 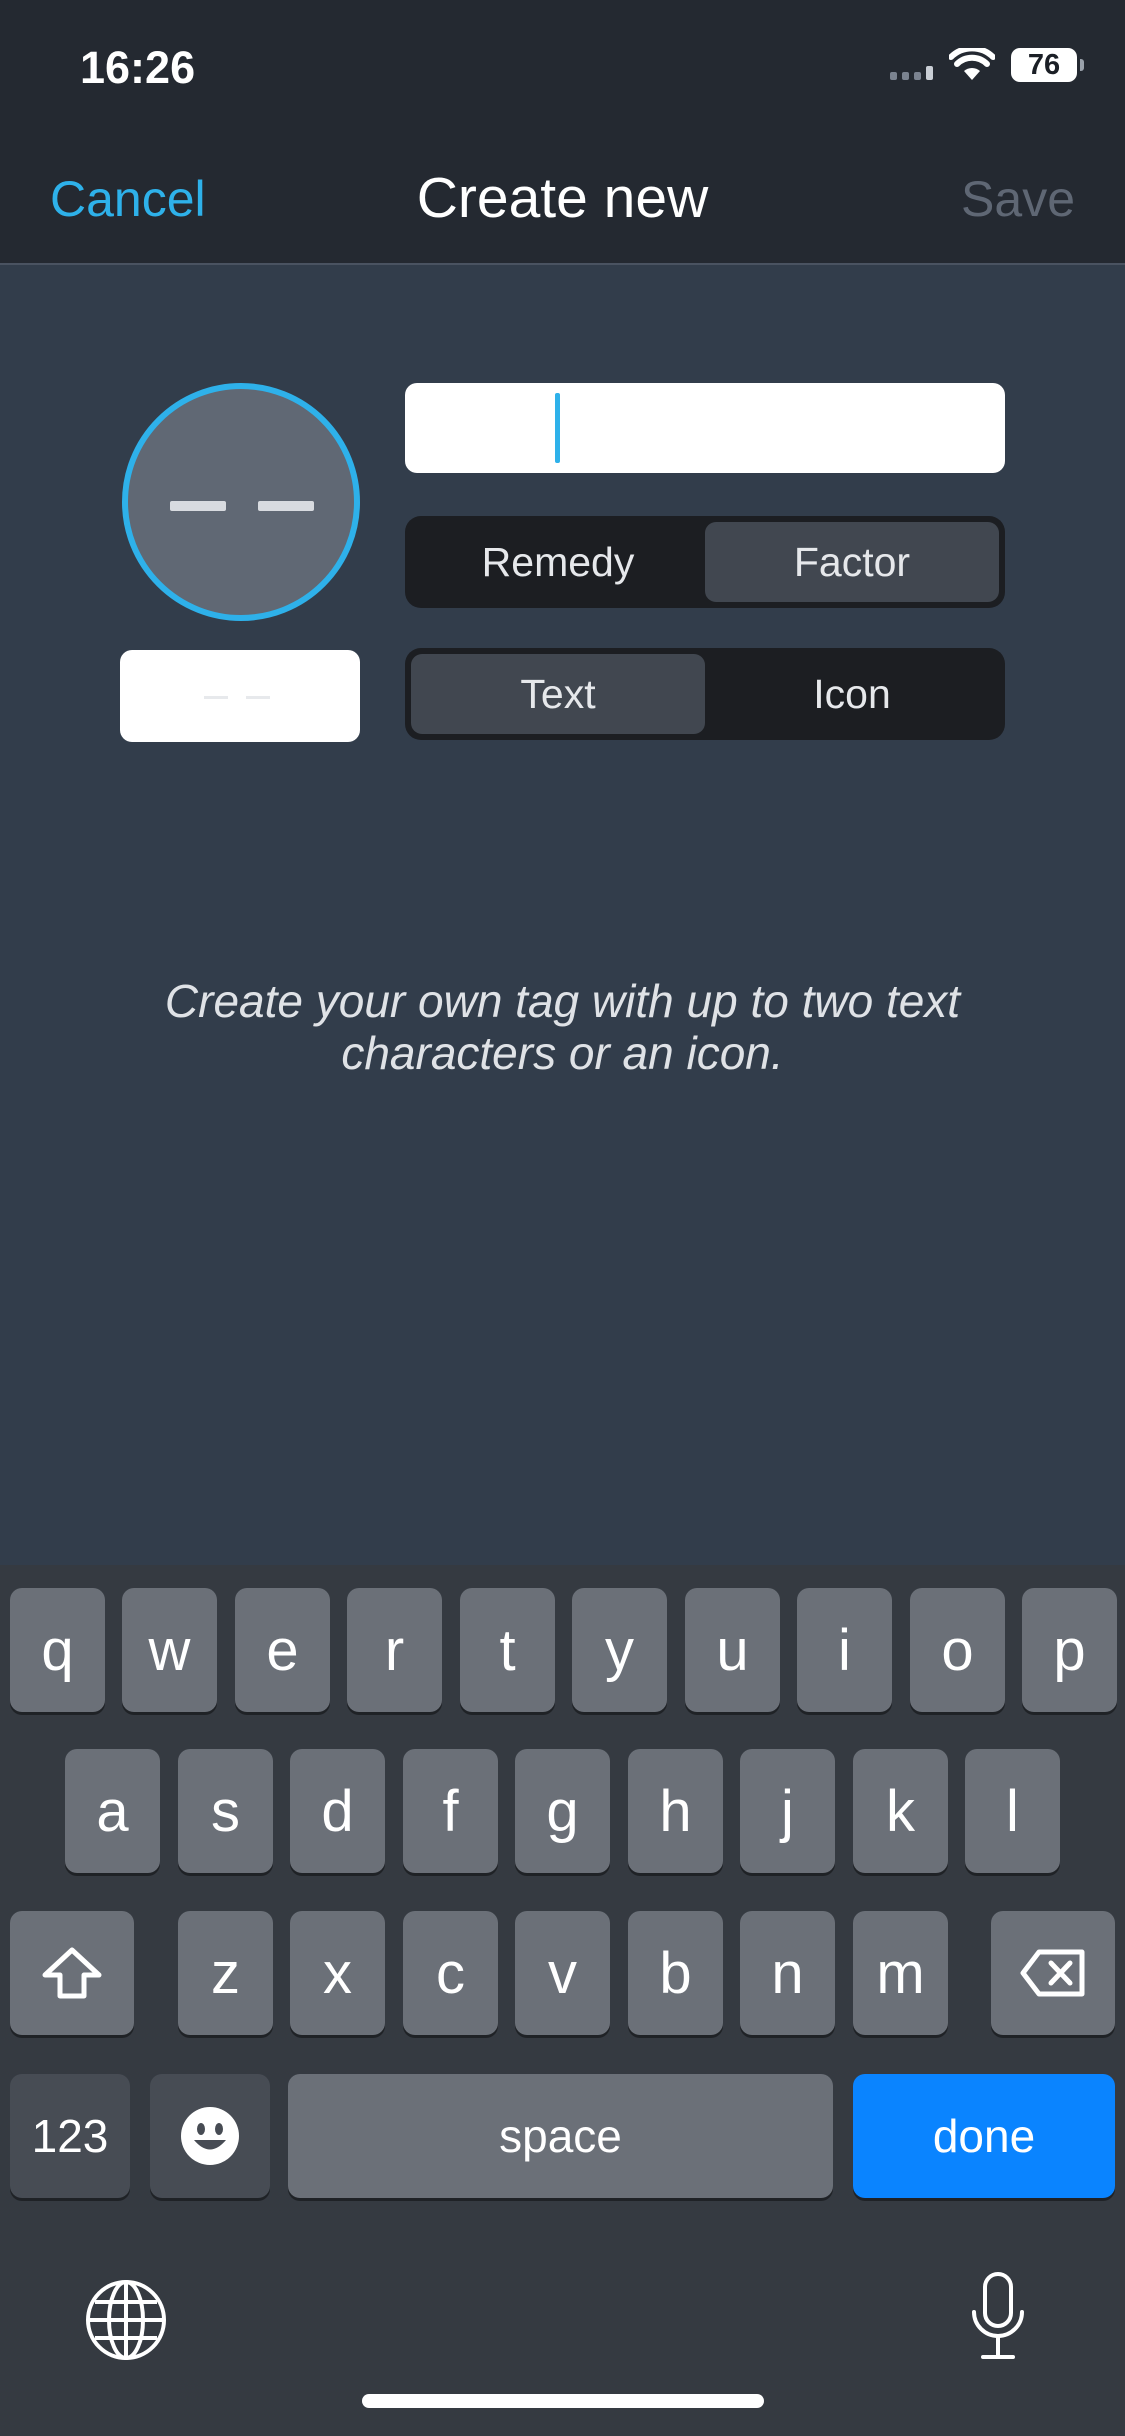 I want to click on emoji-key, so click(x=210, y=2136).